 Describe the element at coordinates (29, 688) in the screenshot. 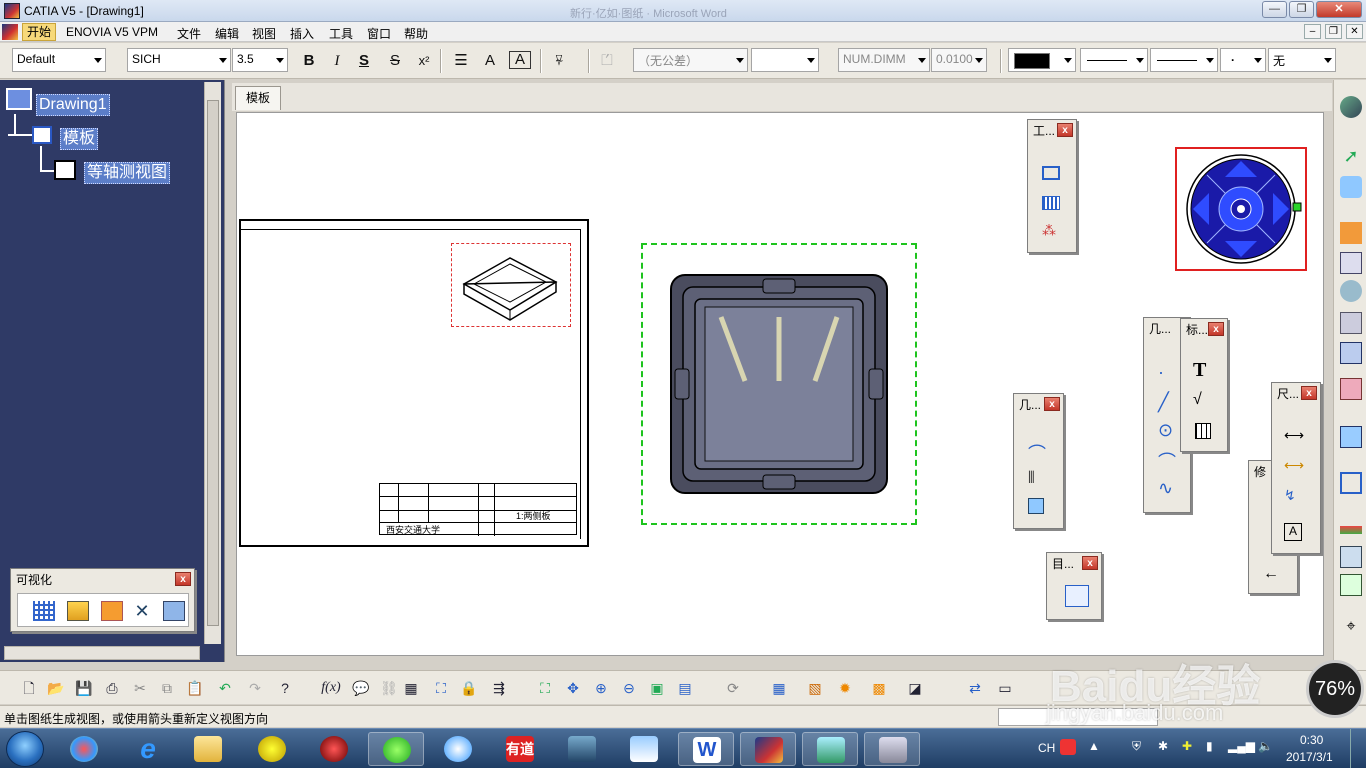

I see `new-file-icon: 🗋` at that location.